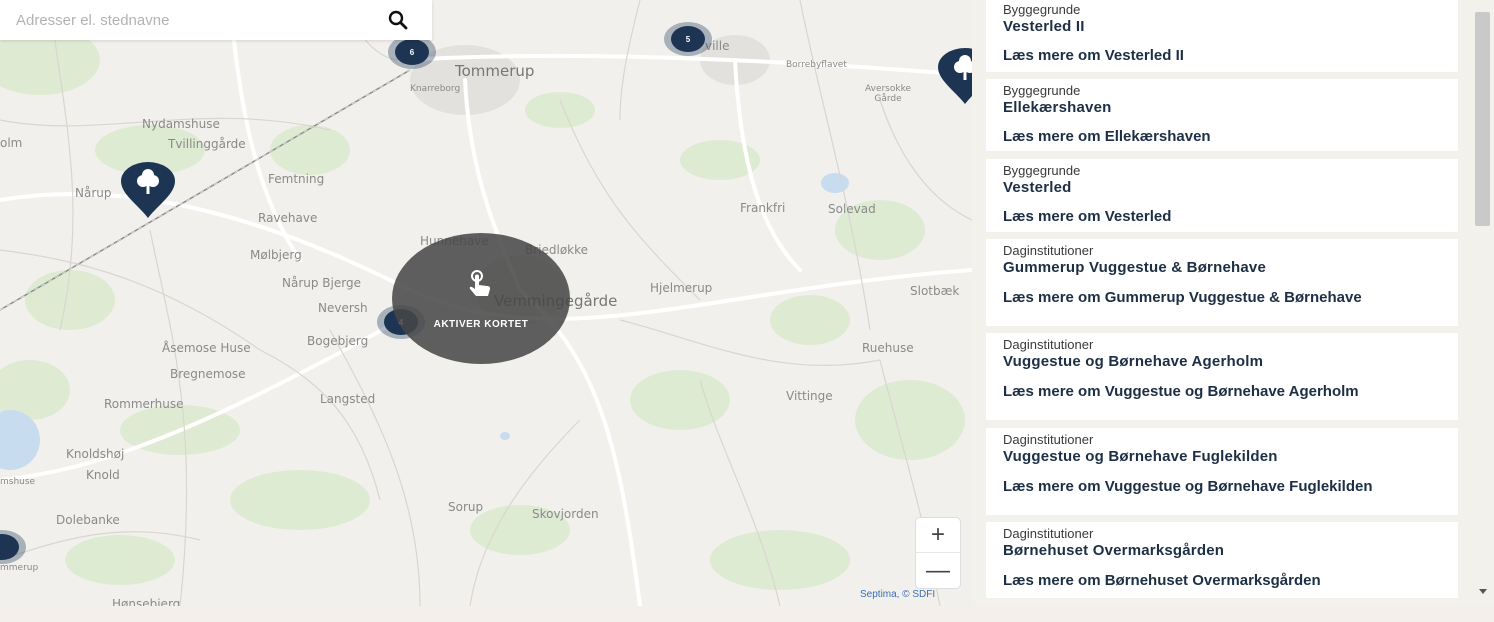  I want to click on place-label: Neversh, so click(343, 308).